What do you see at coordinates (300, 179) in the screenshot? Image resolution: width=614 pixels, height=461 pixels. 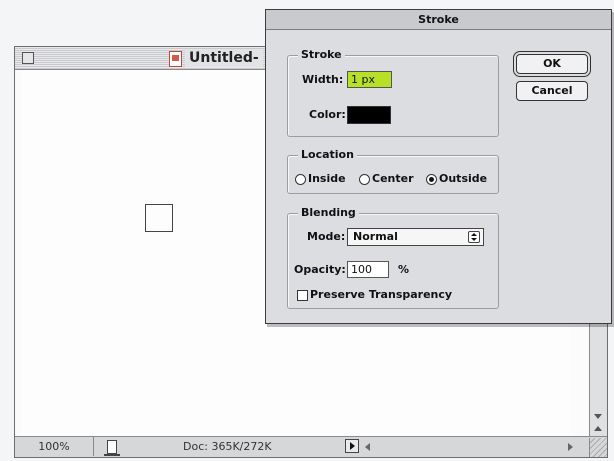 I see `radio-inside` at bounding box center [300, 179].